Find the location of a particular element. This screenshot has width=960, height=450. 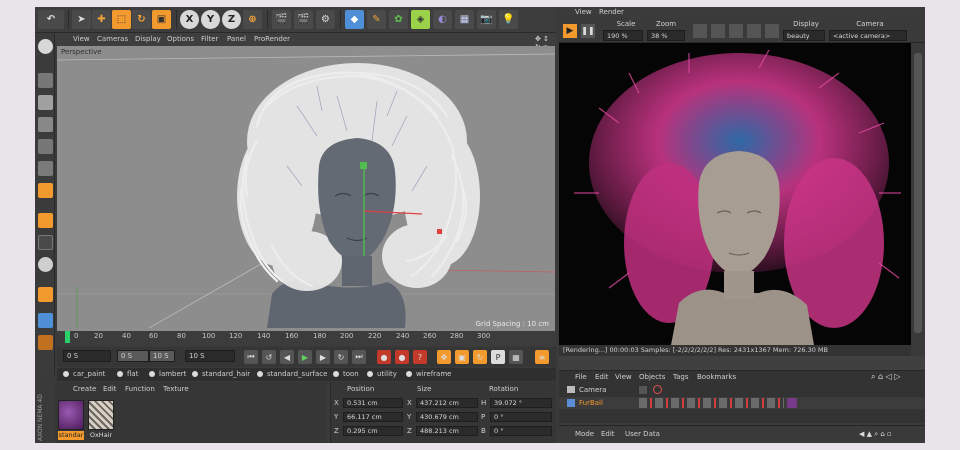

preset-utility: utility is located at coordinates (382, 374).